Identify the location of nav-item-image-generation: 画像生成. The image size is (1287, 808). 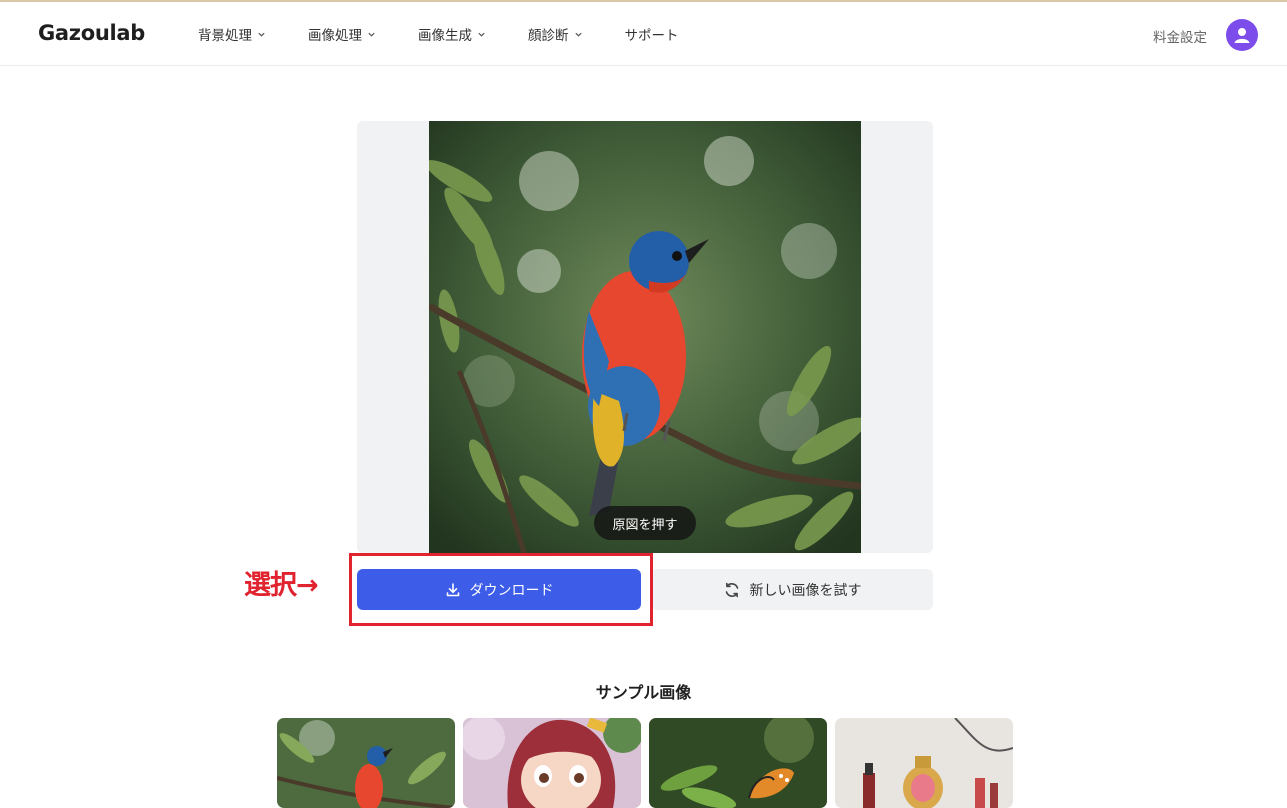
(452, 34).